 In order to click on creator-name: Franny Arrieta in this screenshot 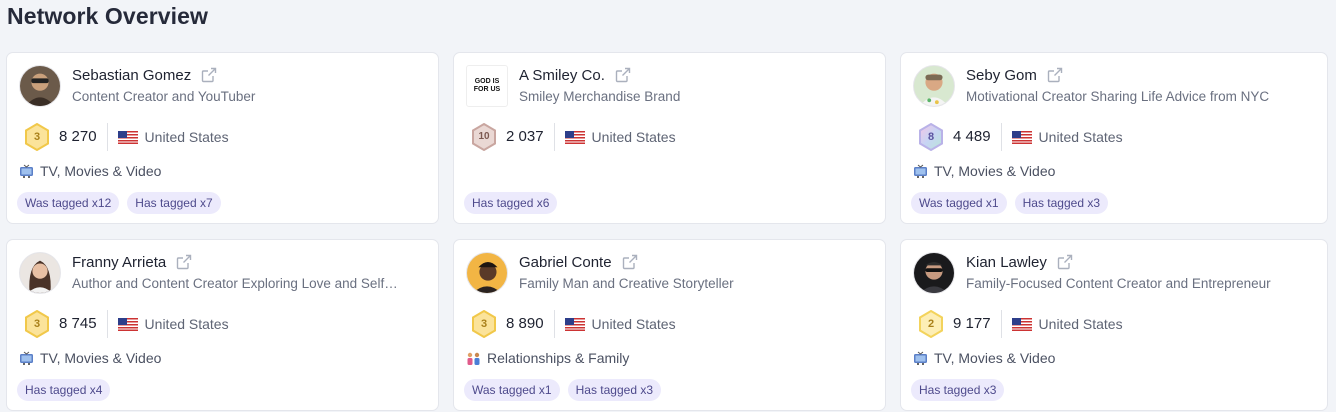, I will do `click(119, 262)`.